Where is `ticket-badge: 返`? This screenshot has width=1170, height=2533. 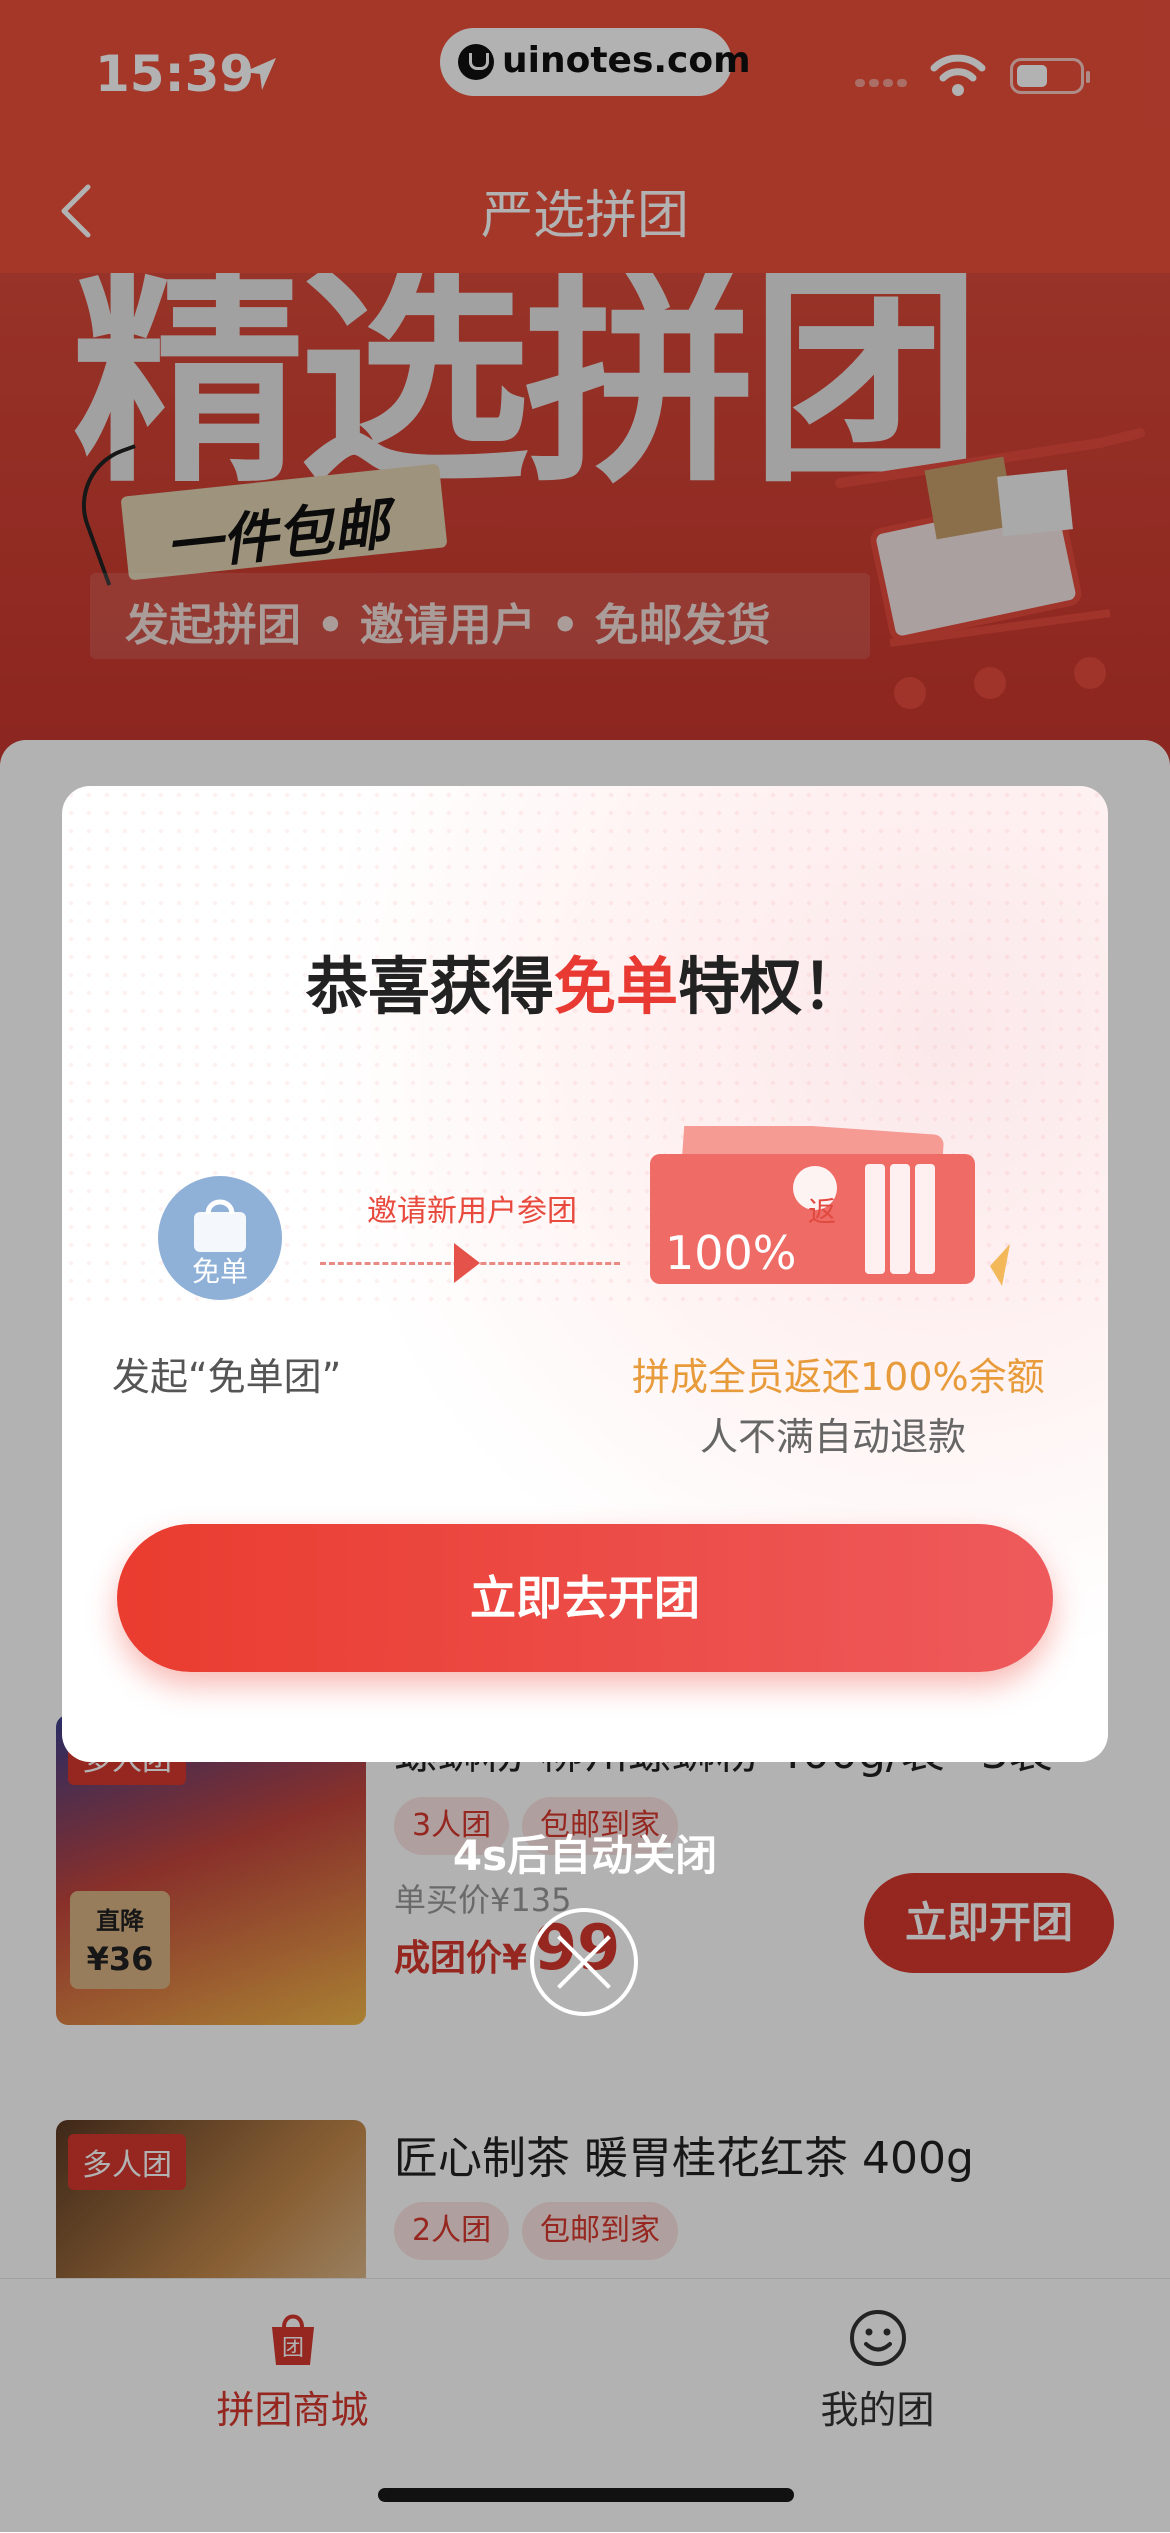 ticket-badge: 返 is located at coordinates (821, 1211).